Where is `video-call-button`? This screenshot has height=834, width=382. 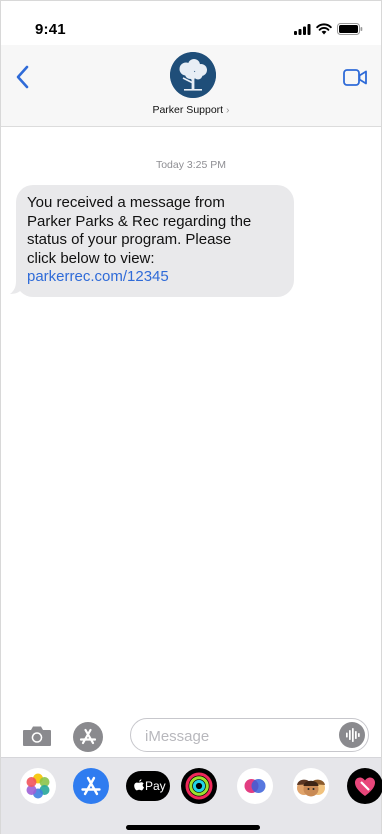
video-call-button is located at coordinates (355, 80).